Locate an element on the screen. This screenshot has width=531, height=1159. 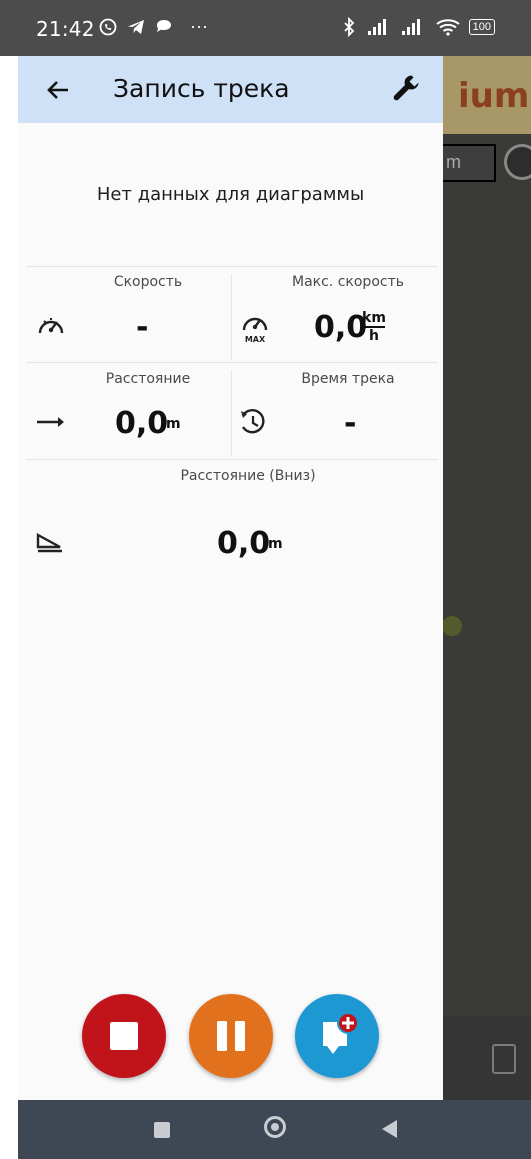
map-control-icon is located at coordinates (517, 162).